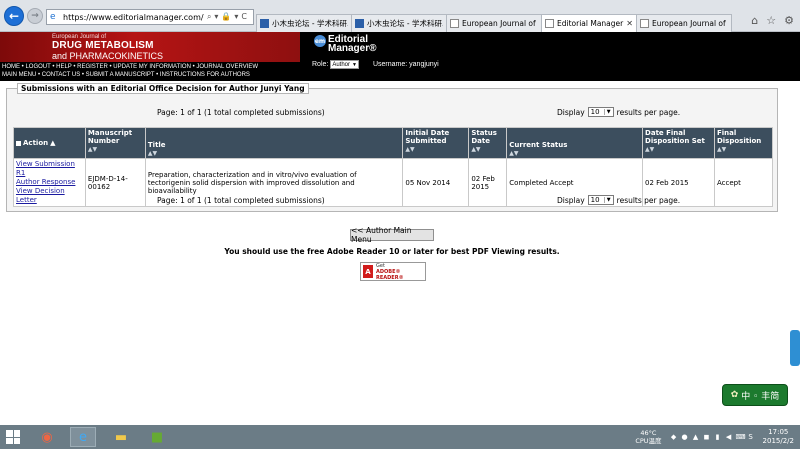 The height and width of the screenshot is (449, 800). Describe the element at coordinates (110, 137) in the screenshot. I see `col-manuscript-label: Manuscript Number` at that location.